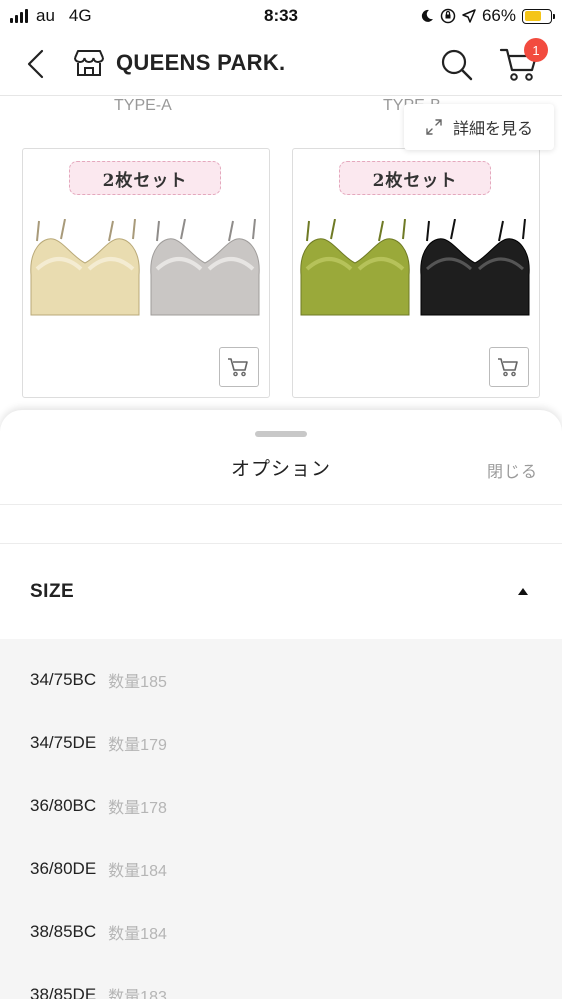 The height and width of the screenshot is (999, 562). I want to click on sheet-title: オプション, so click(280, 469).